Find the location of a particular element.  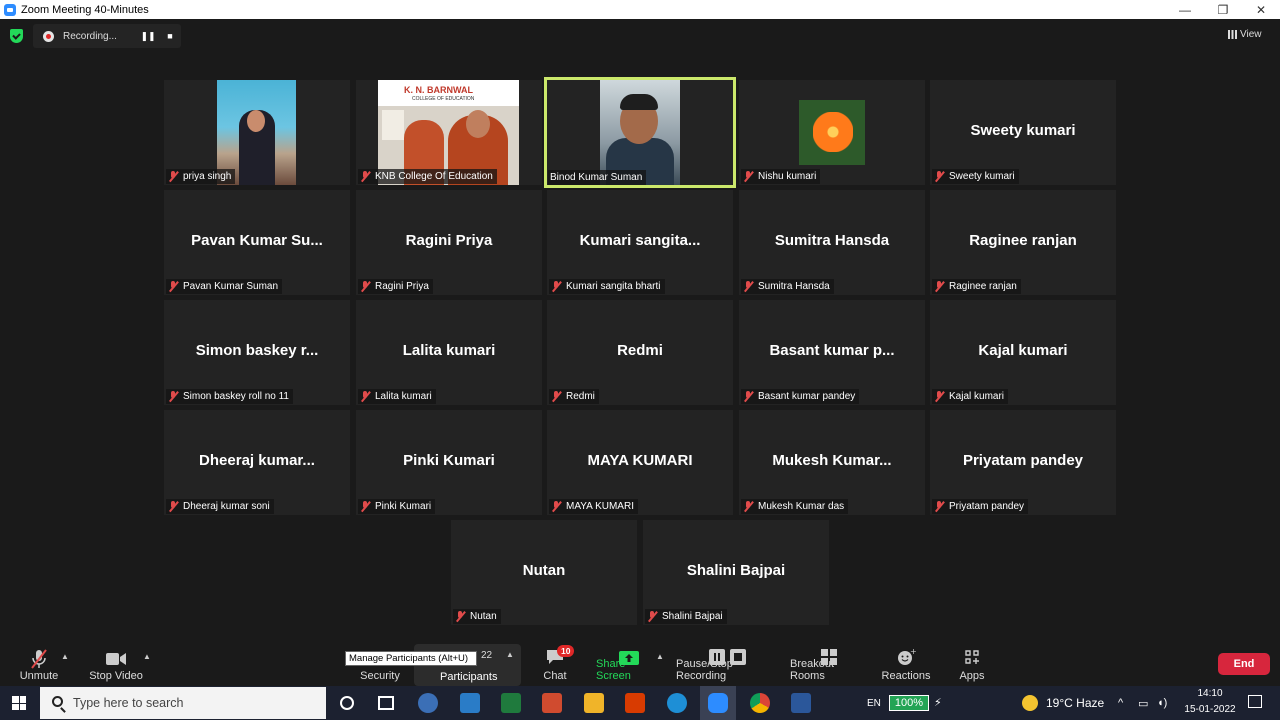

participant-tile: MAYA KUMARI MAYA KUMARI is located at coordinates (640, 462).